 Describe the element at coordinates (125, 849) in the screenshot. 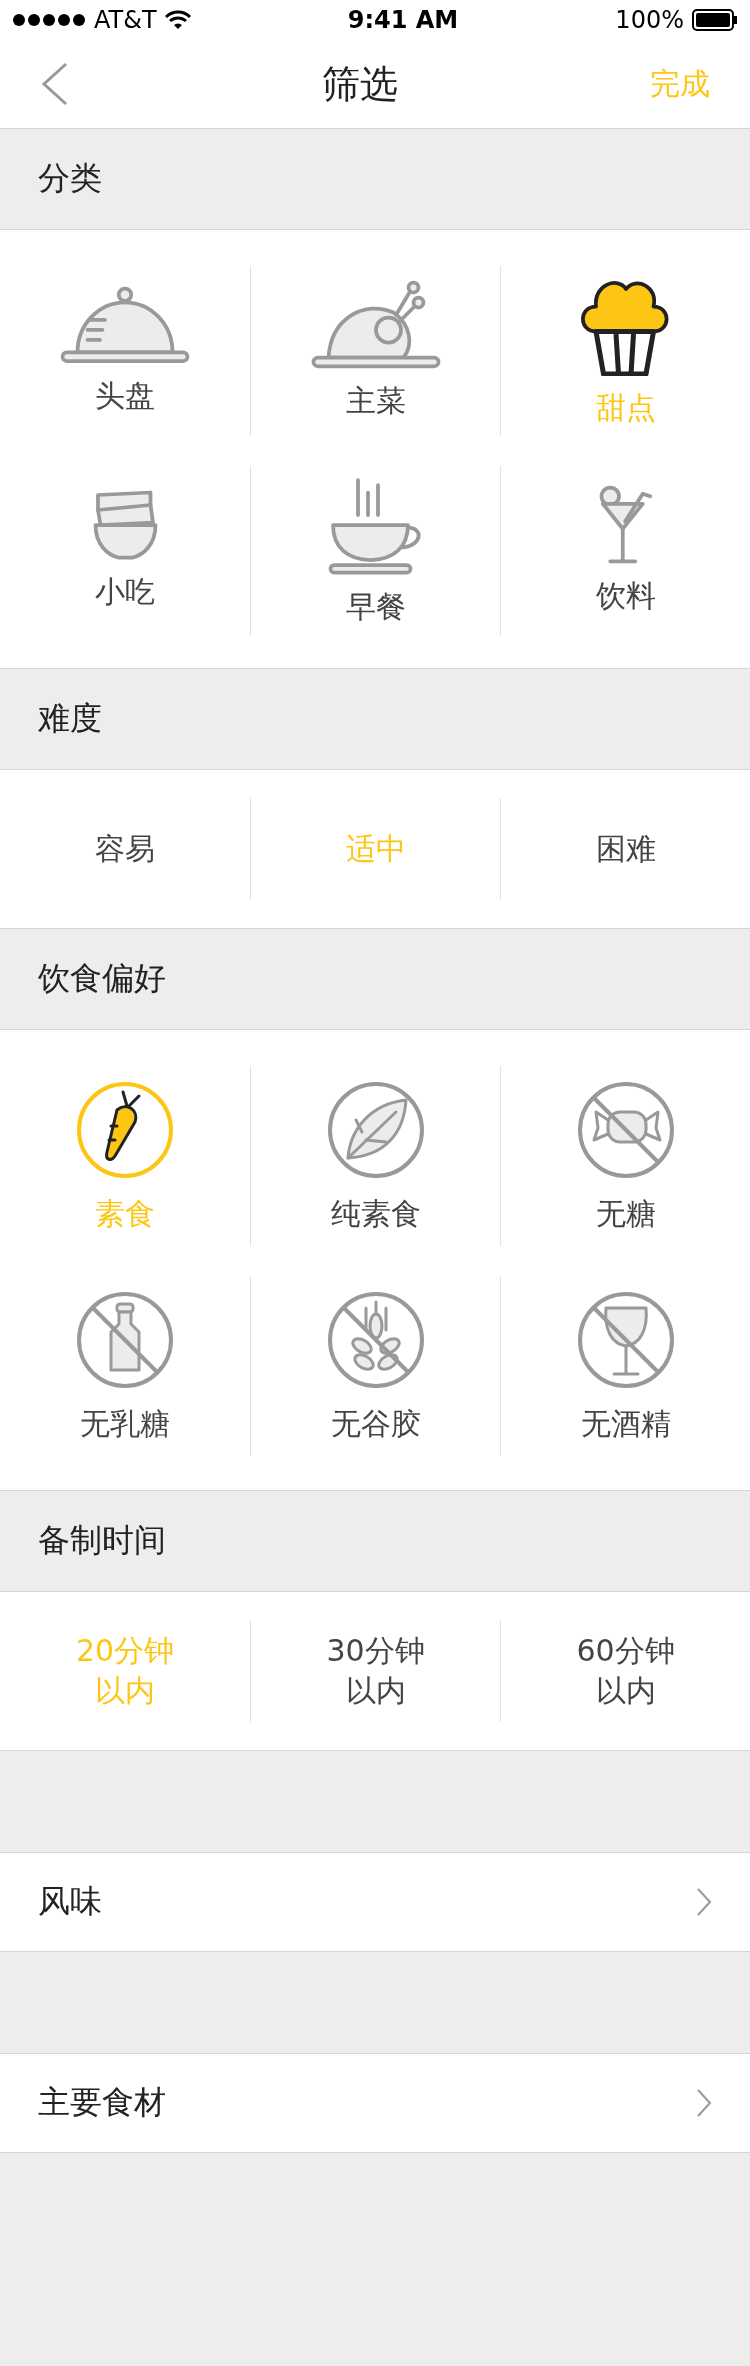

I see `difficulty-option: 容易` at that location.